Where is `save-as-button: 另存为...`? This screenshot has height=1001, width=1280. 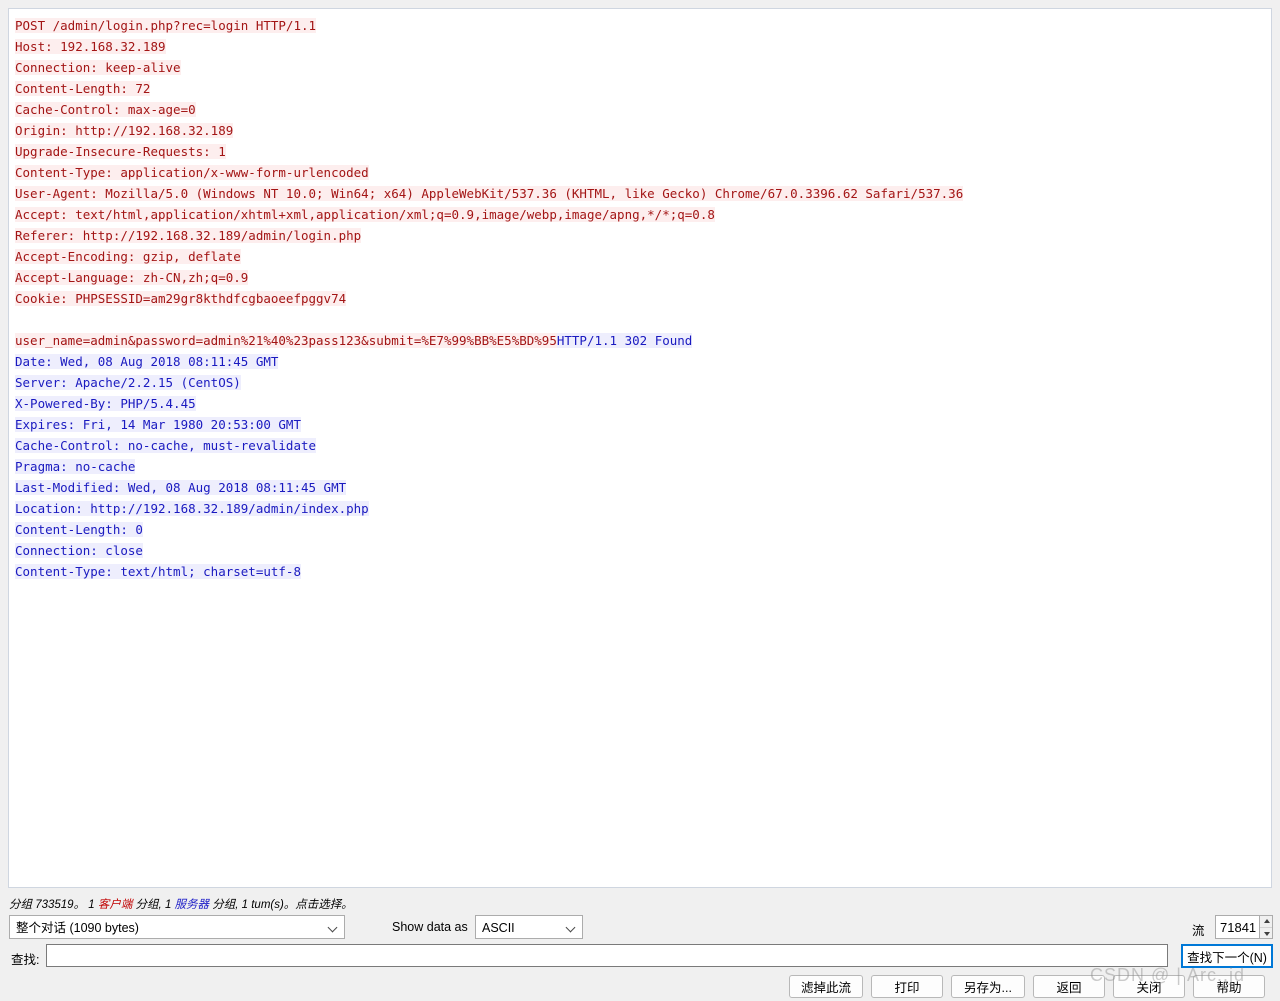
save-as-button: 另存为... is located at coordinates (988, 986).